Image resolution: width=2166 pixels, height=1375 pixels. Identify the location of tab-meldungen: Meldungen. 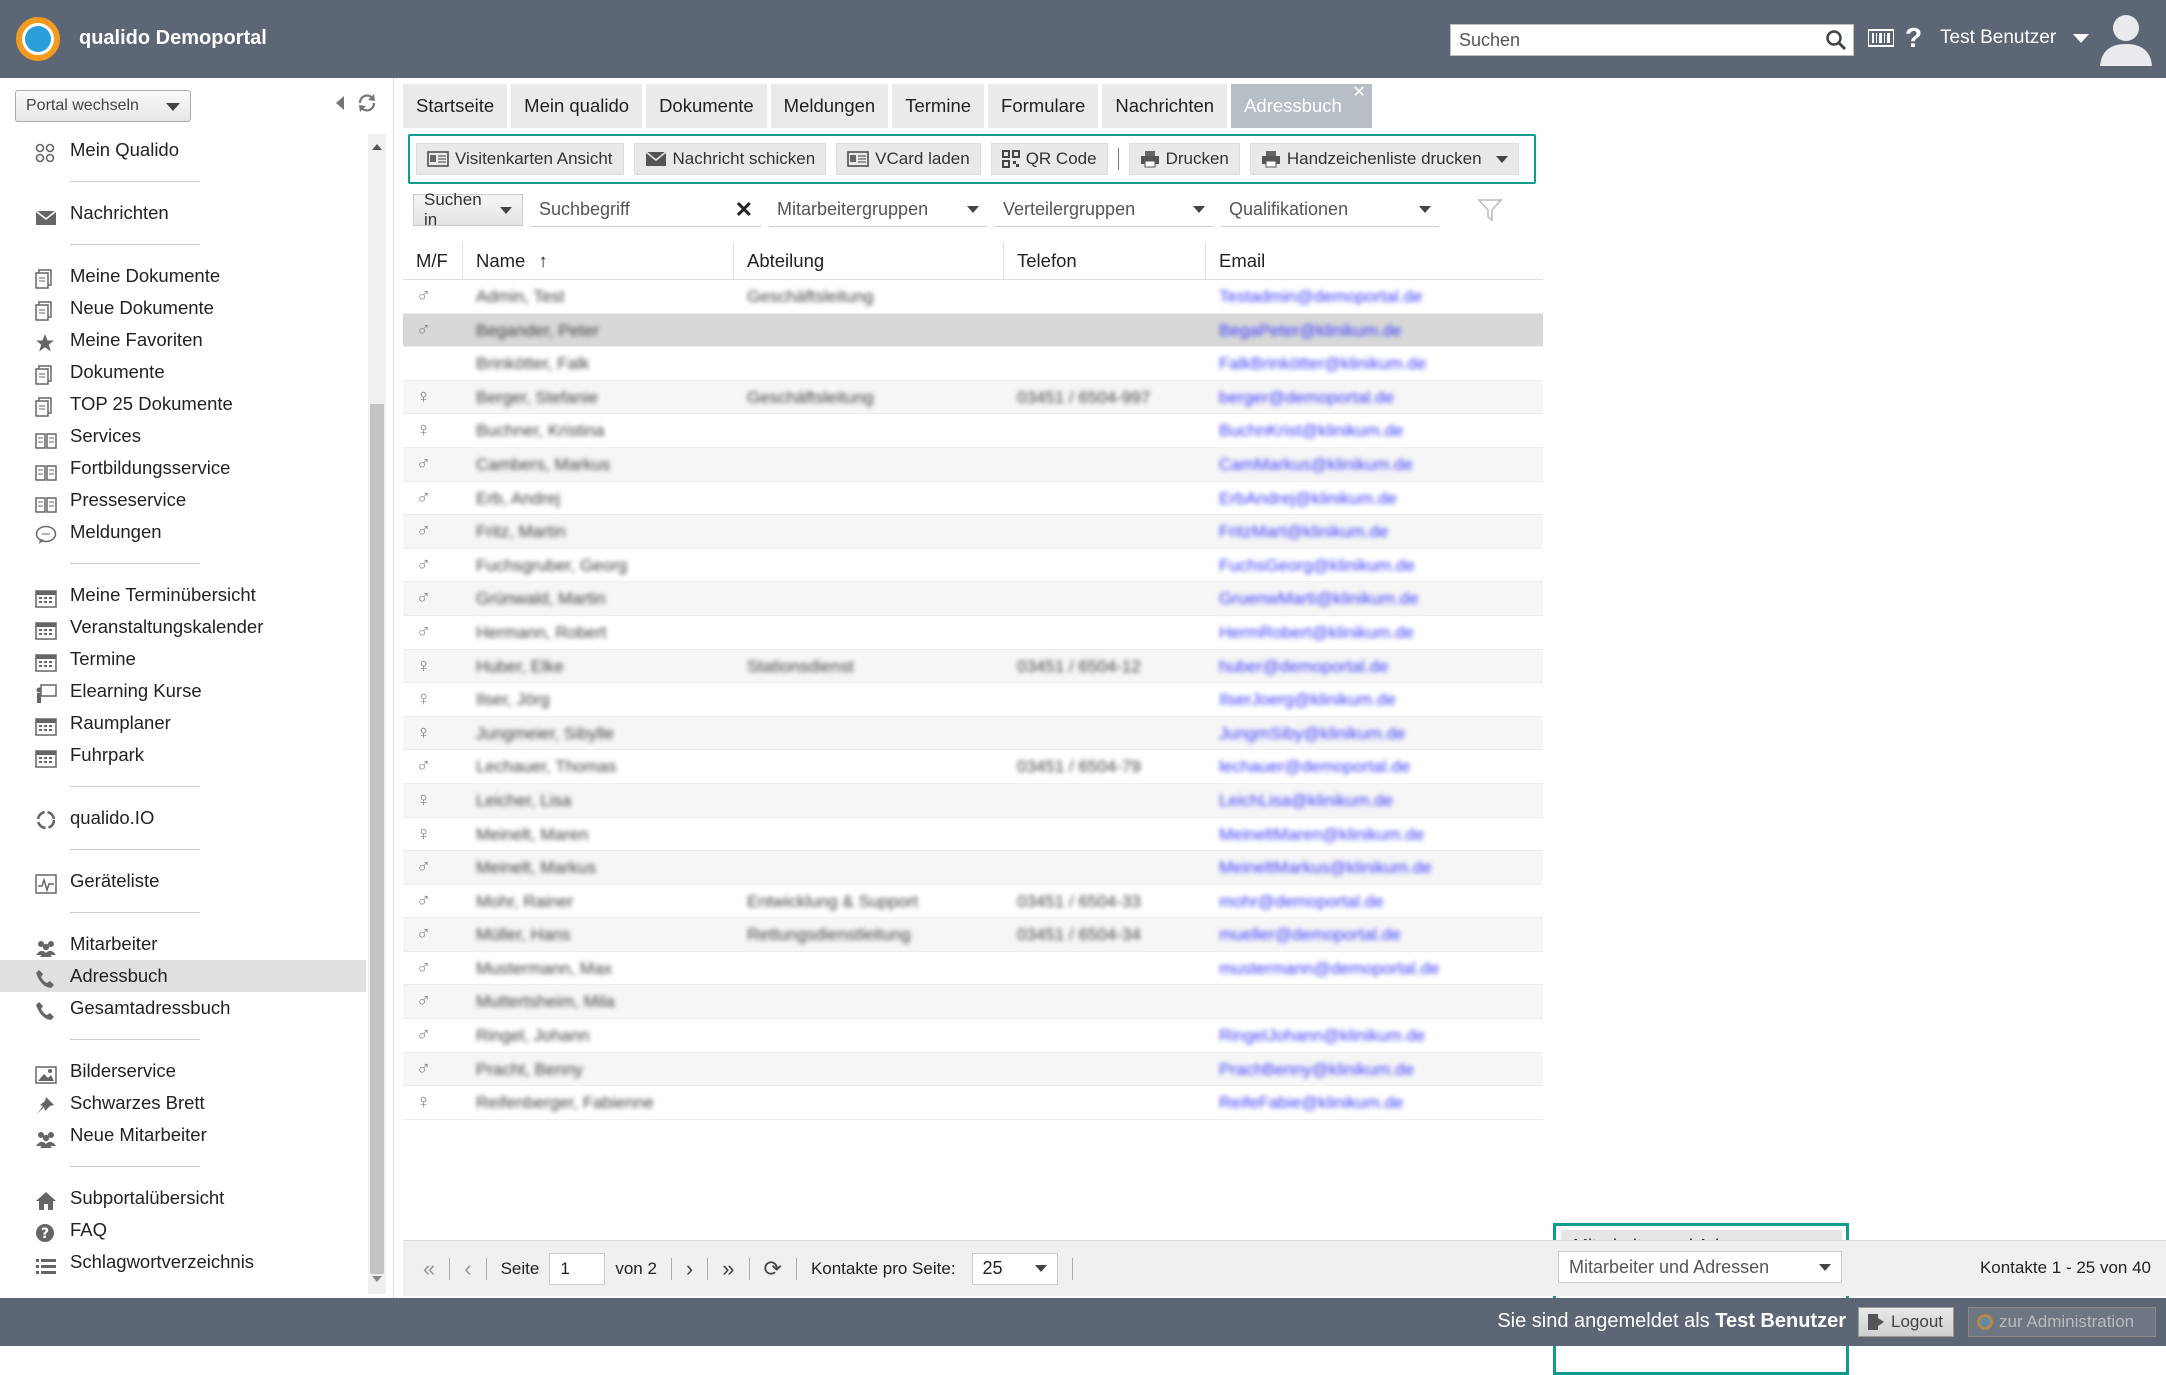
(829, 106).